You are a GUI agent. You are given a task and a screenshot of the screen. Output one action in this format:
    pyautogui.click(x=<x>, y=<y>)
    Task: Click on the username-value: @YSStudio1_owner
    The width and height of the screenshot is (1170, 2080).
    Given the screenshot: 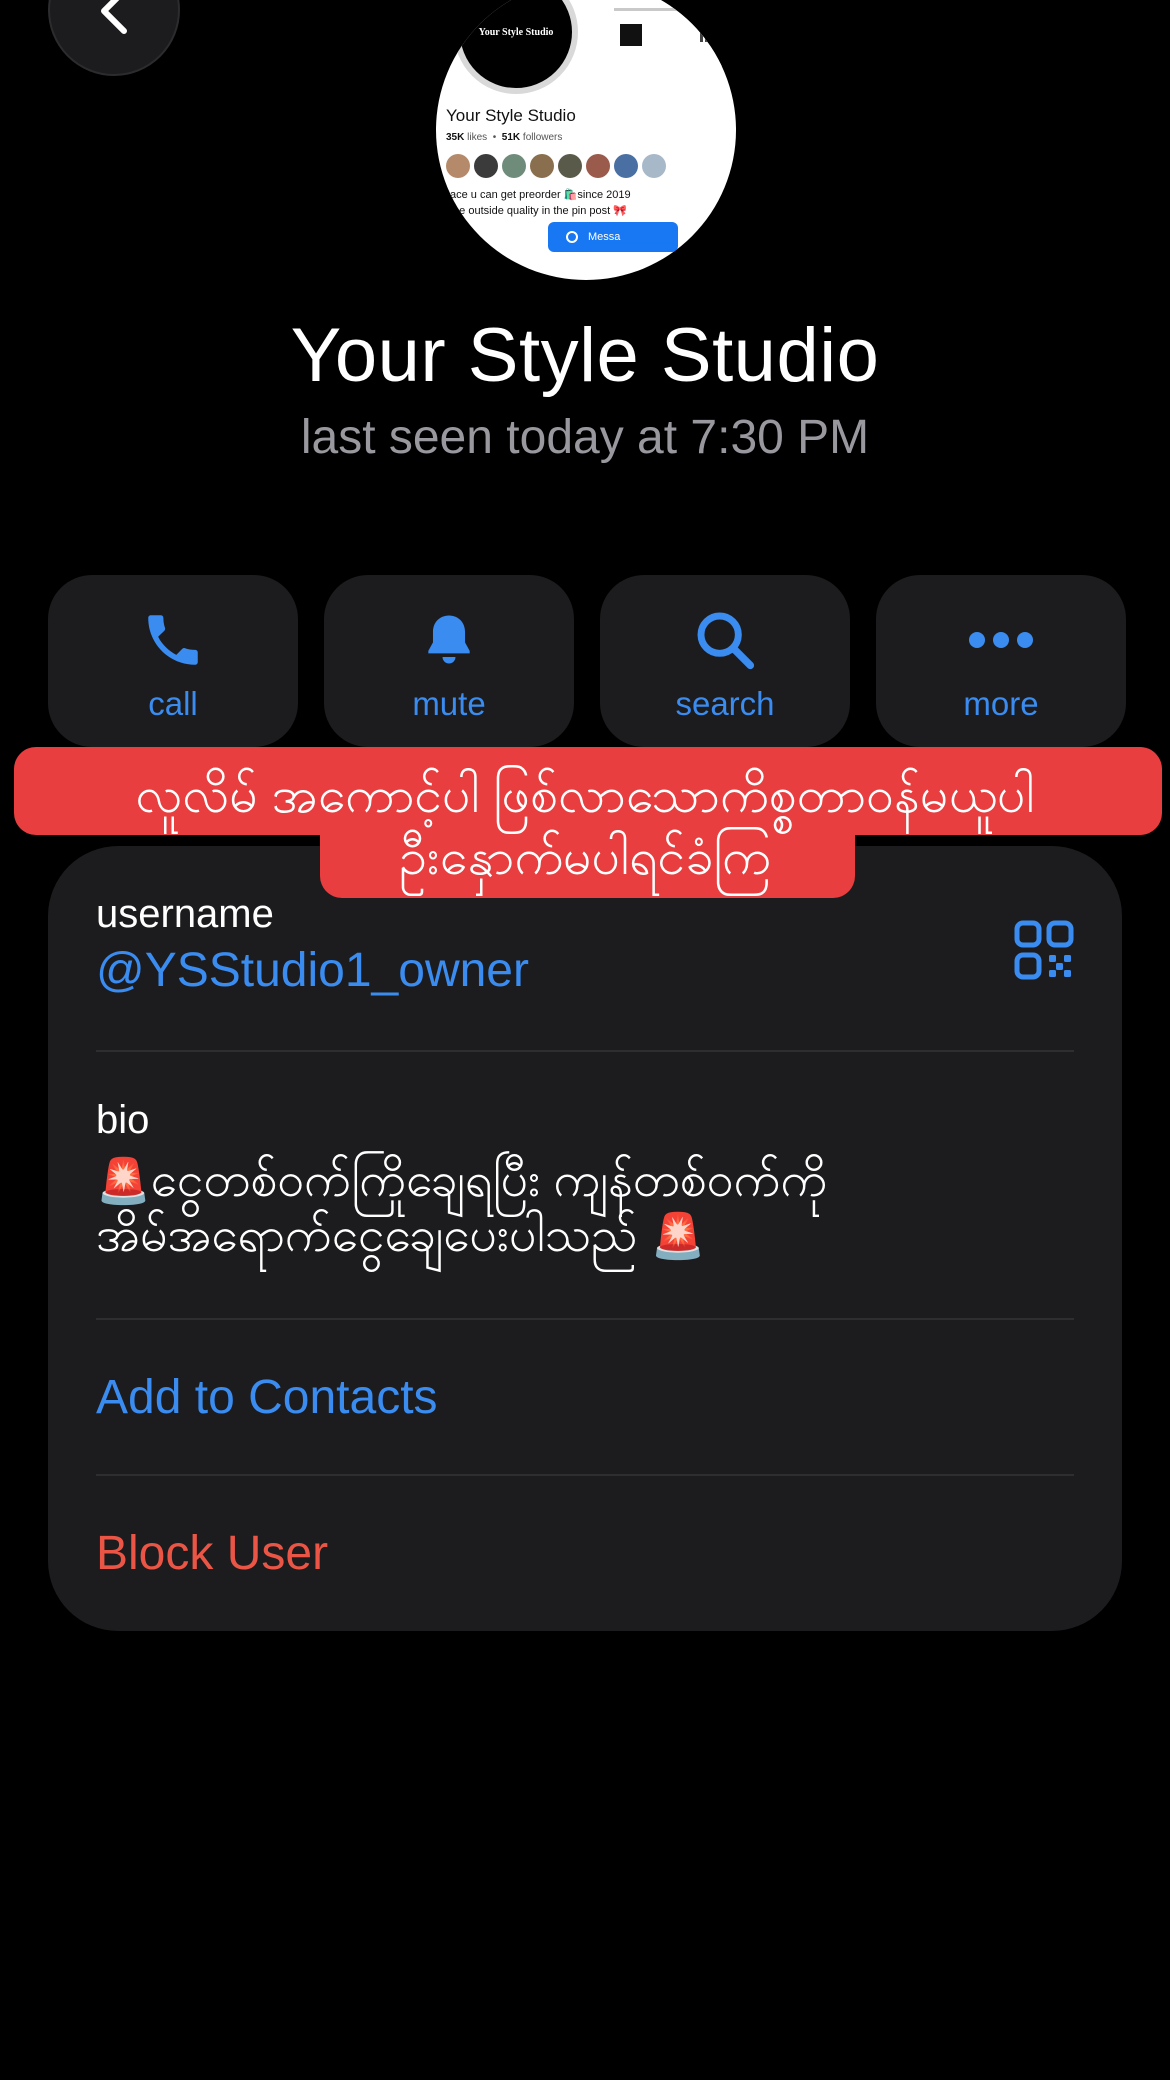 What is the action you would take?
    pyautogui.click(x=585, y=970)
    